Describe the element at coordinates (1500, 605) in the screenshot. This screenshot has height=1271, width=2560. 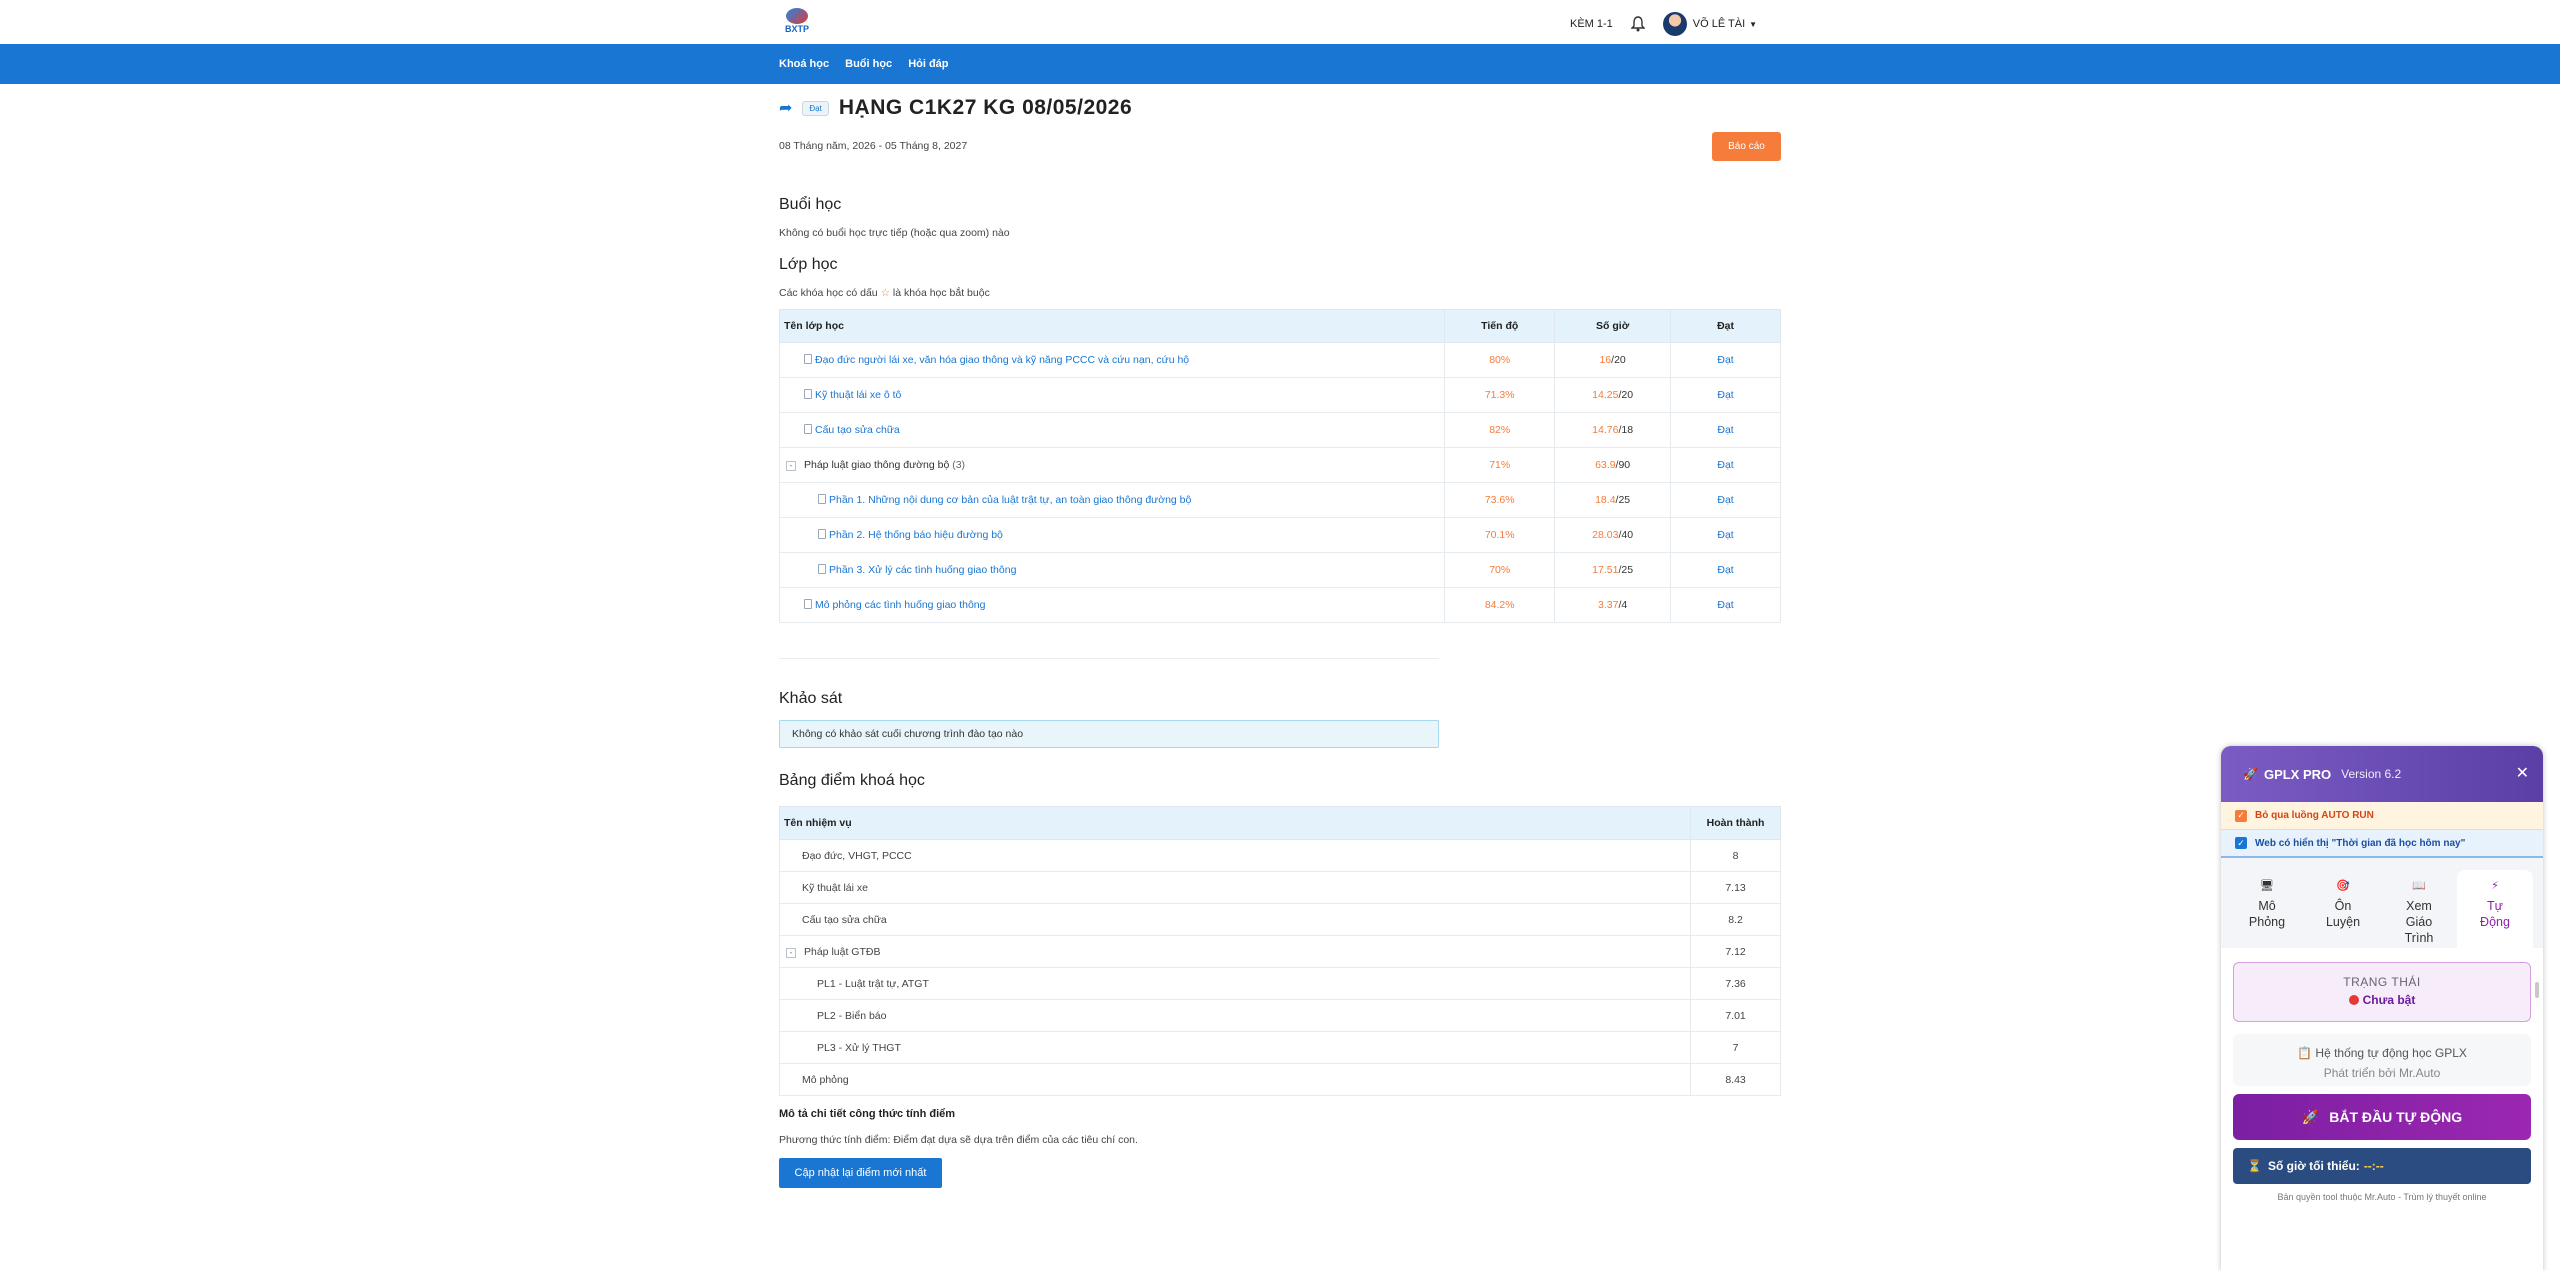
I see `progress-cell: 84.2%` at that location.